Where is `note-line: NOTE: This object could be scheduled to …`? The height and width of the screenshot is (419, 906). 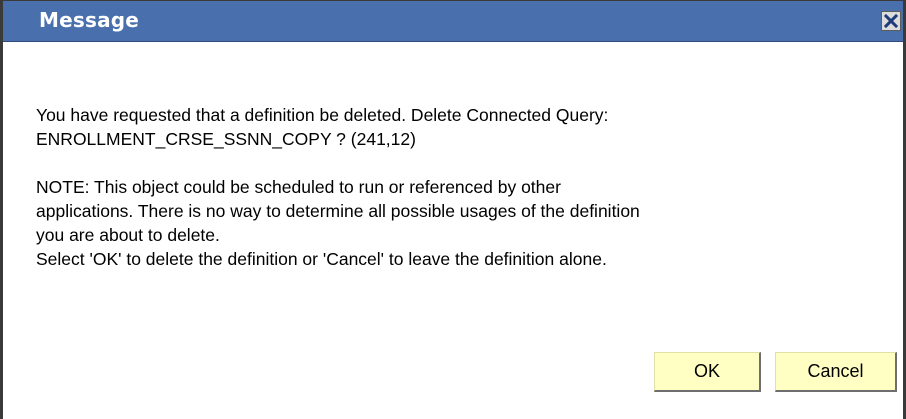
note-line: NOTE: This object could be scheduled to … is located at coordinates (298, 187).